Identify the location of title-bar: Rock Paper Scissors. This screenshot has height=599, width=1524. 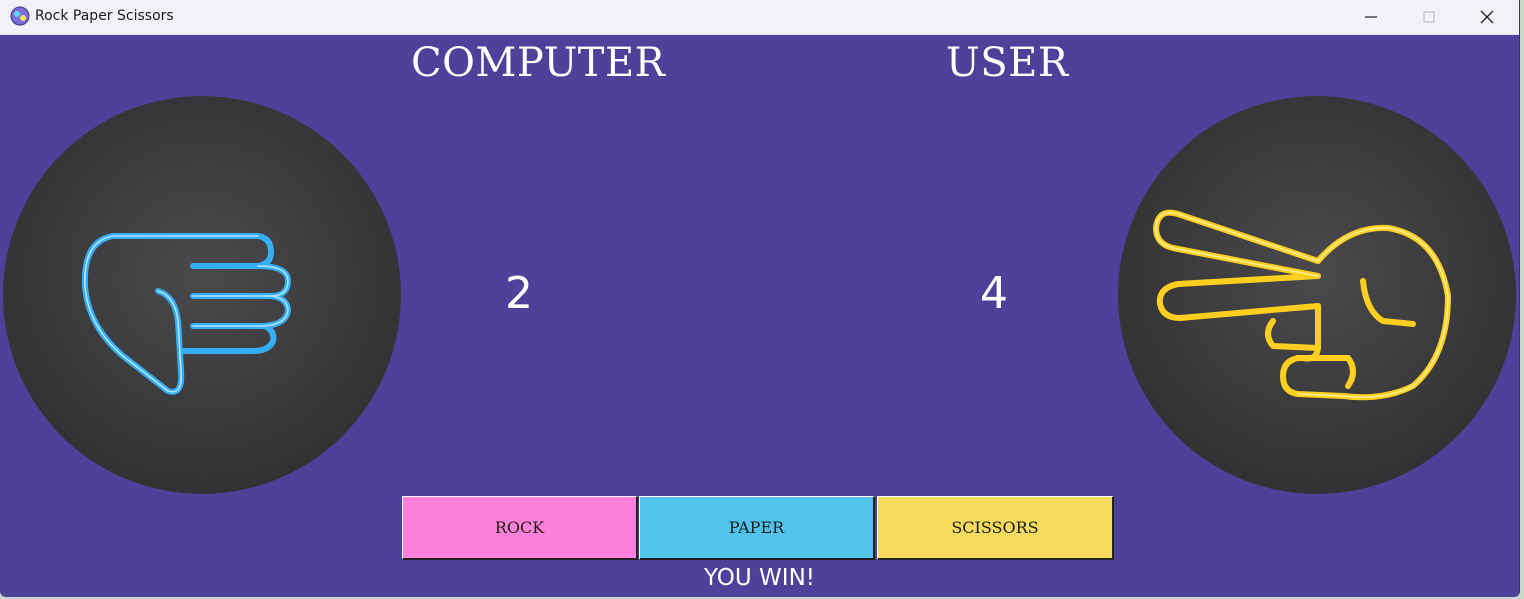
(759, 17).